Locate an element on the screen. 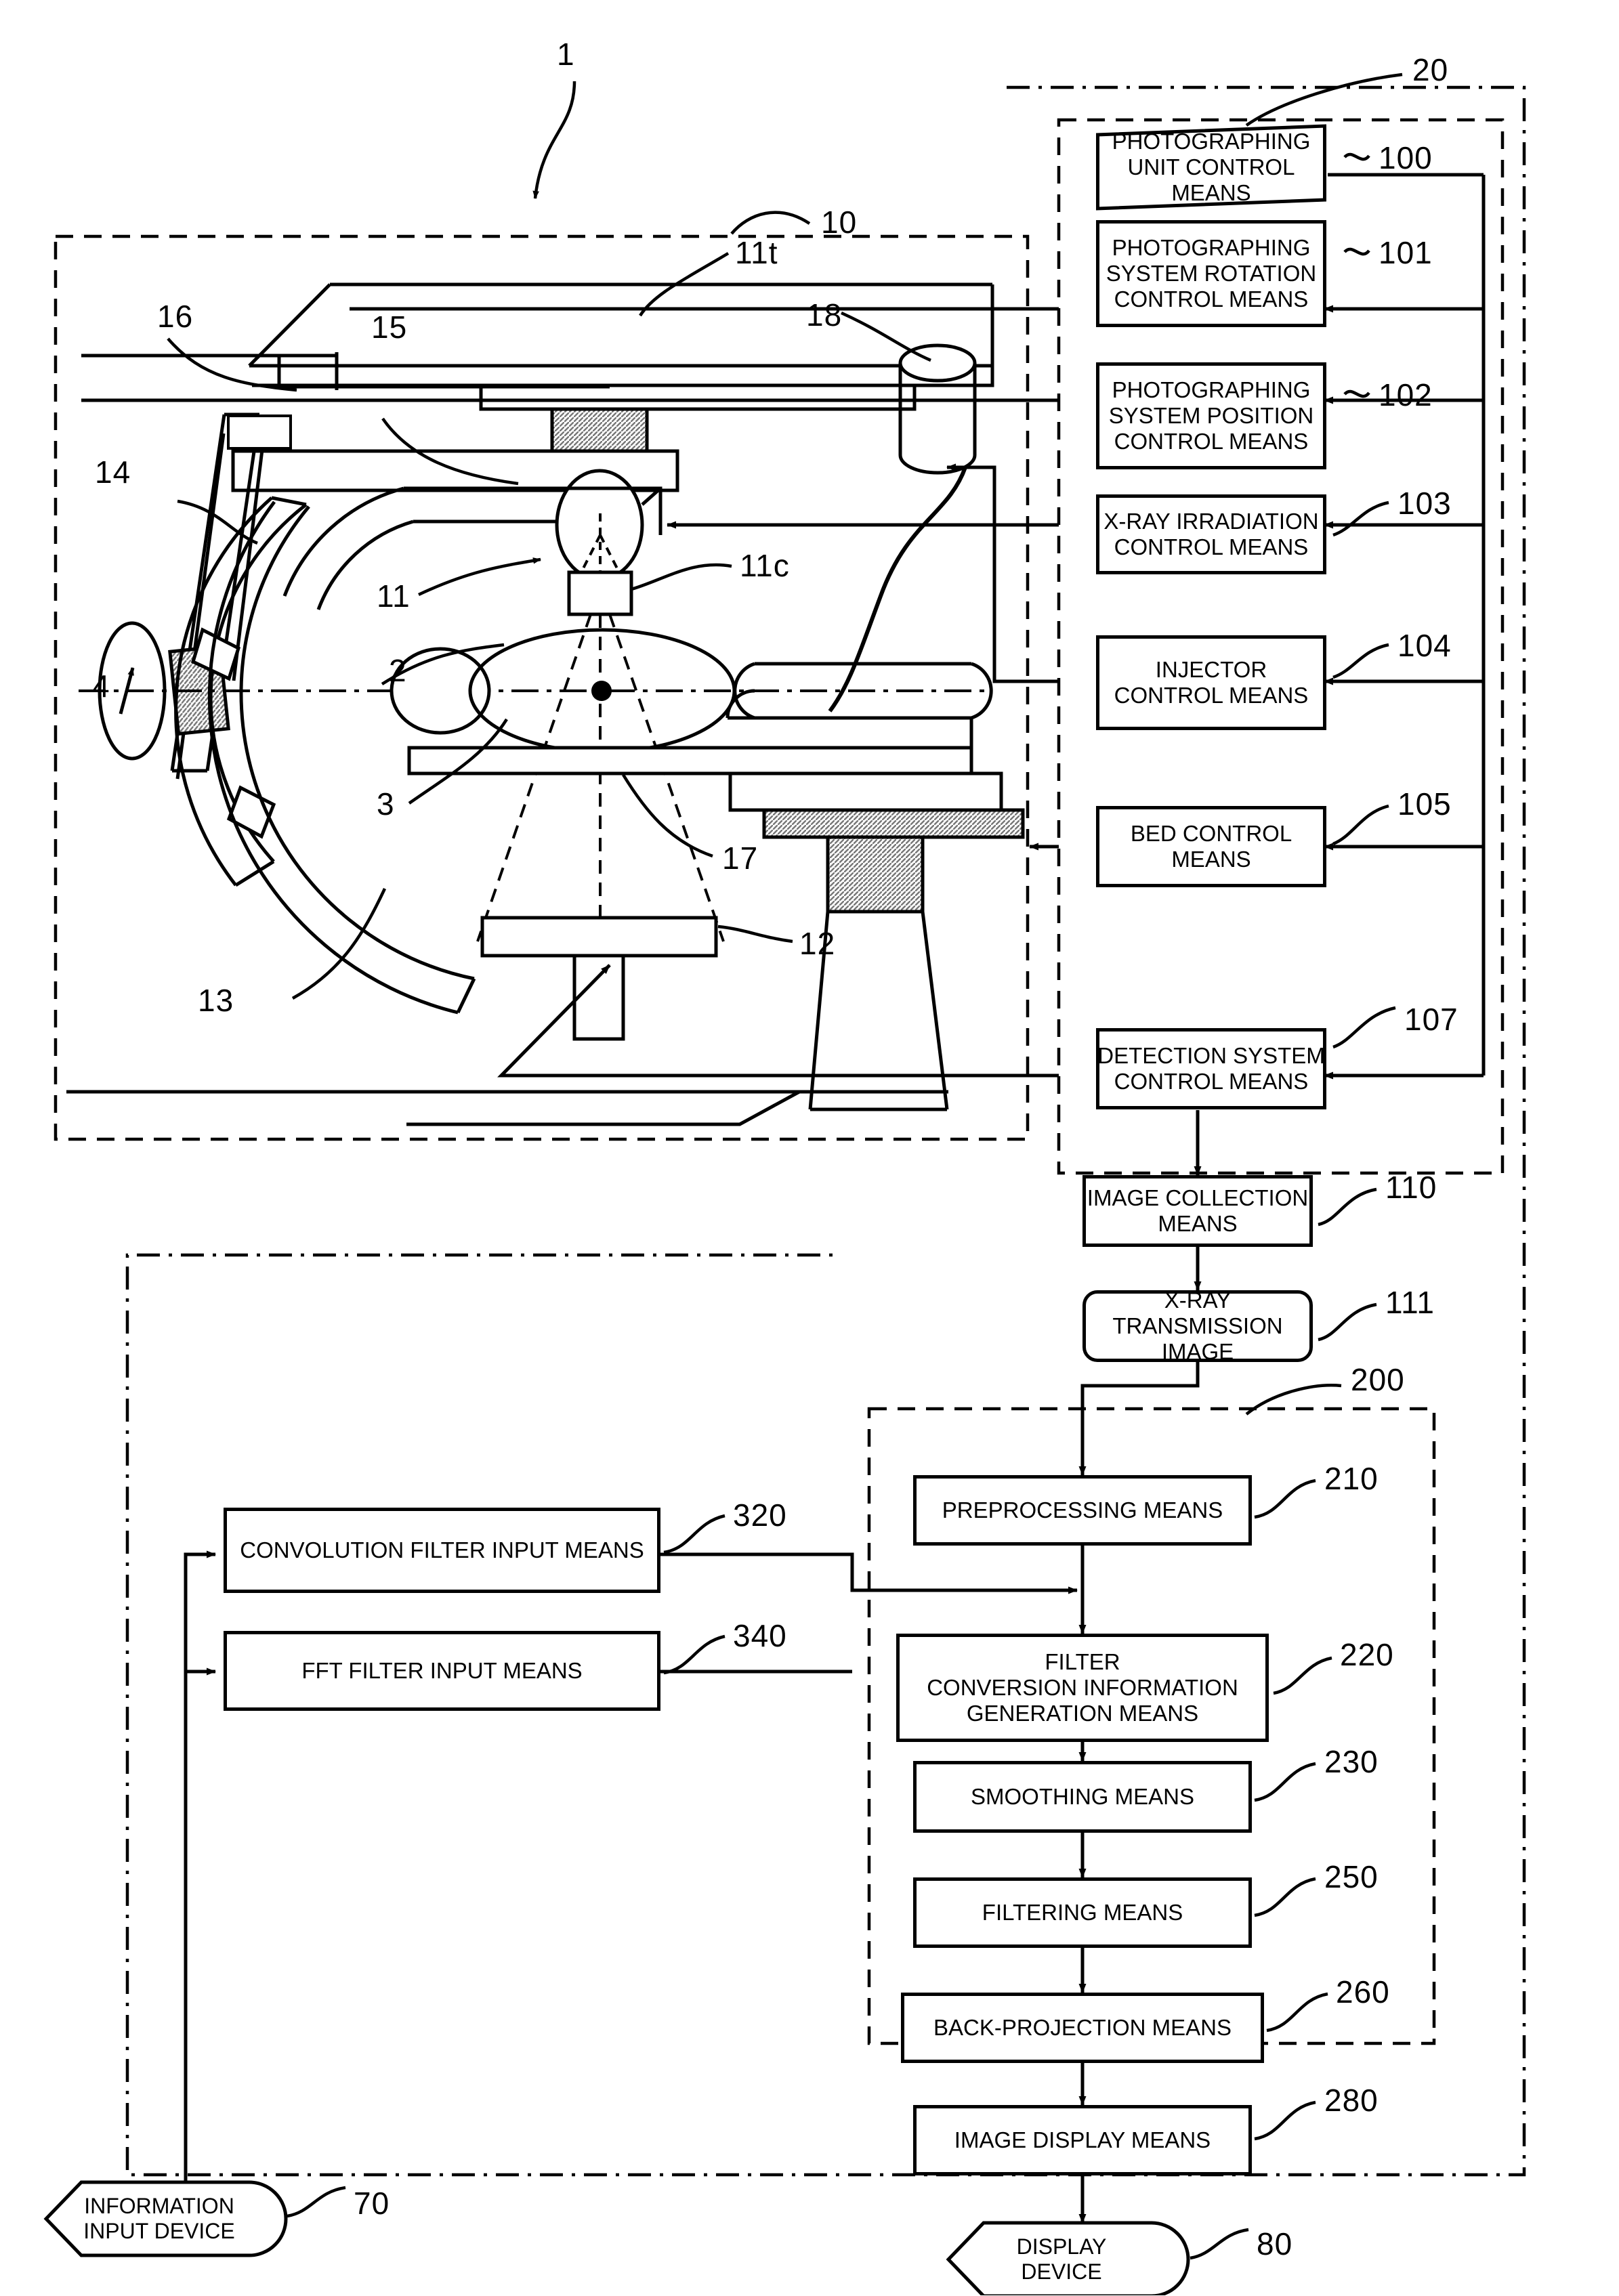 Image resolution: width=1619 pixels, height=2296 pixels. ref-11: 11 is located at coordinates (394, 596).